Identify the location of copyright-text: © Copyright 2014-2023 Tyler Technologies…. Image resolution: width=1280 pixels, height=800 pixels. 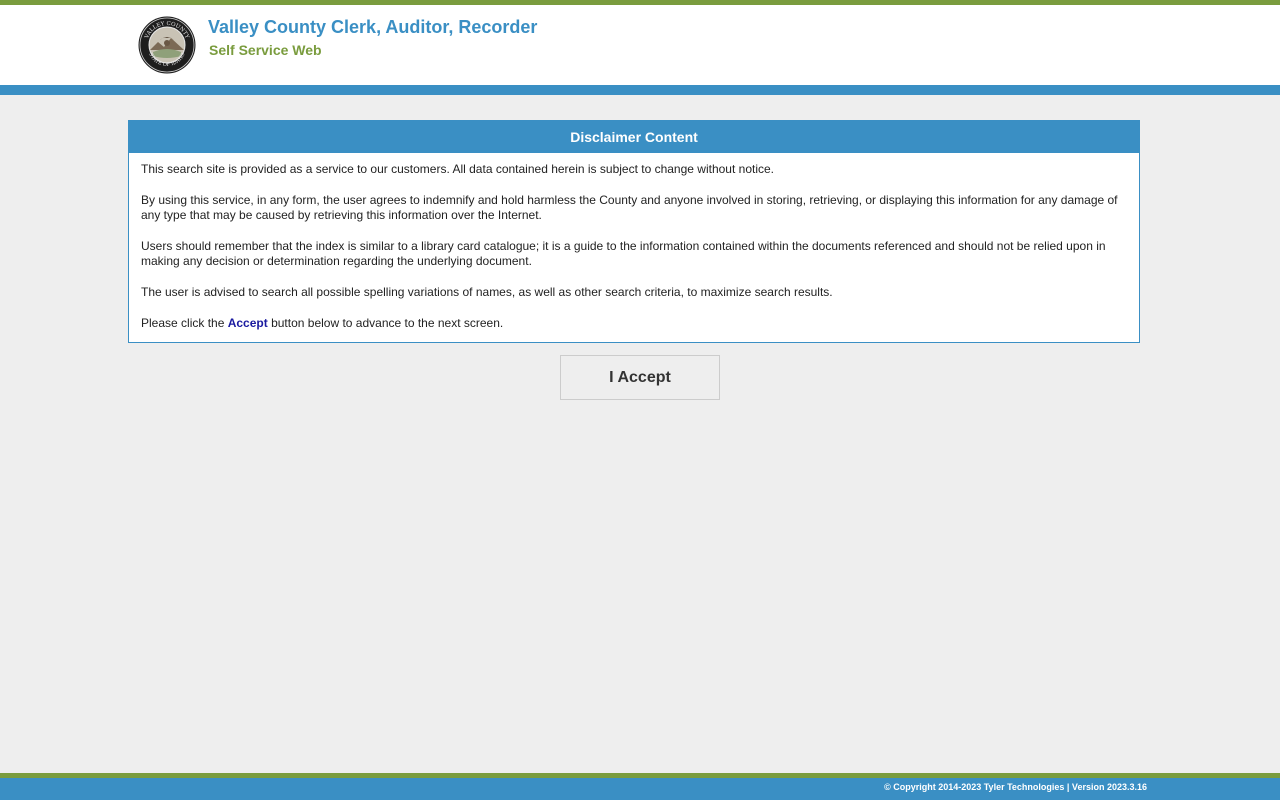
(1015, 787).